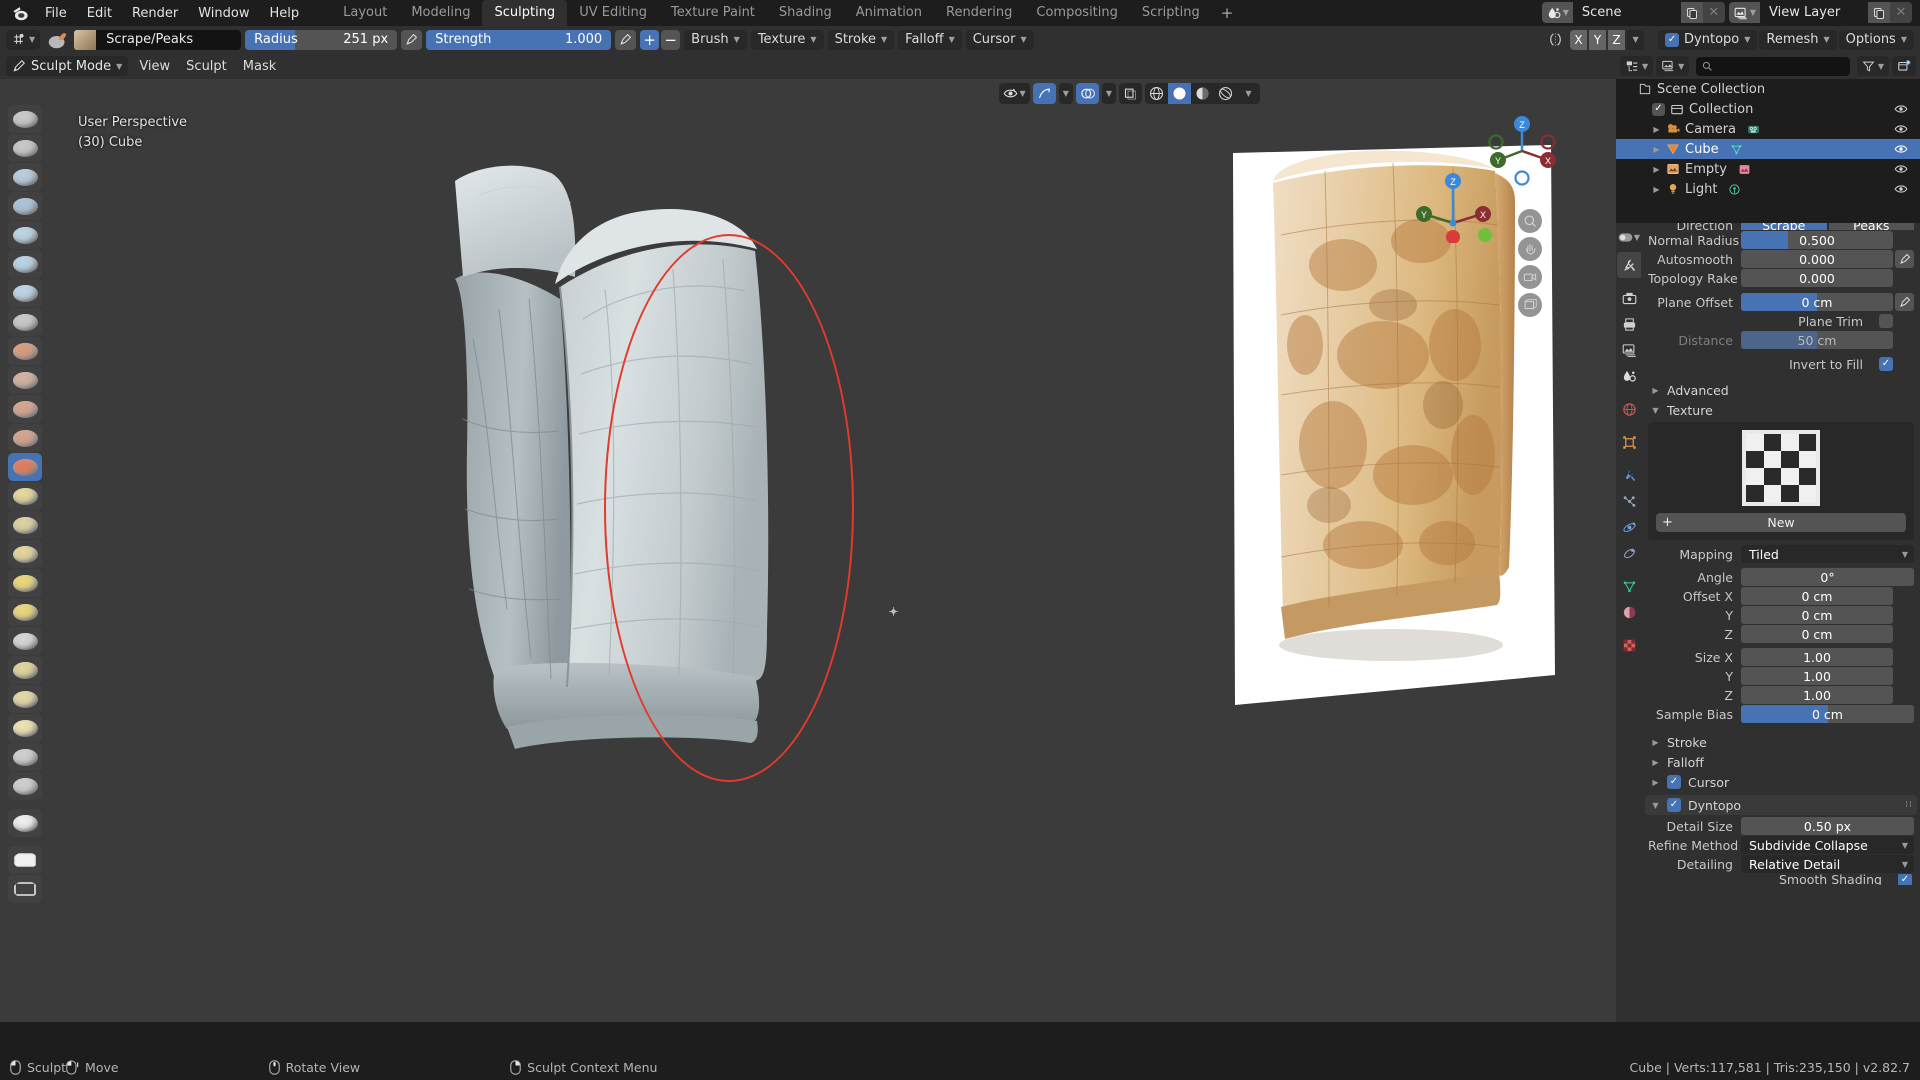  I want to click on tool-crease-brush, so click(25, 351).